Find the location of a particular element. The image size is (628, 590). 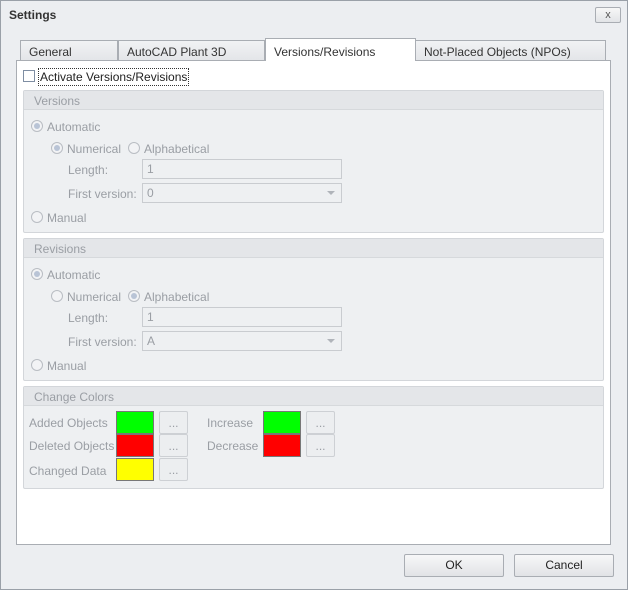

deleted-objects-label: Deleted Objects is located at coordinates (72, 446).